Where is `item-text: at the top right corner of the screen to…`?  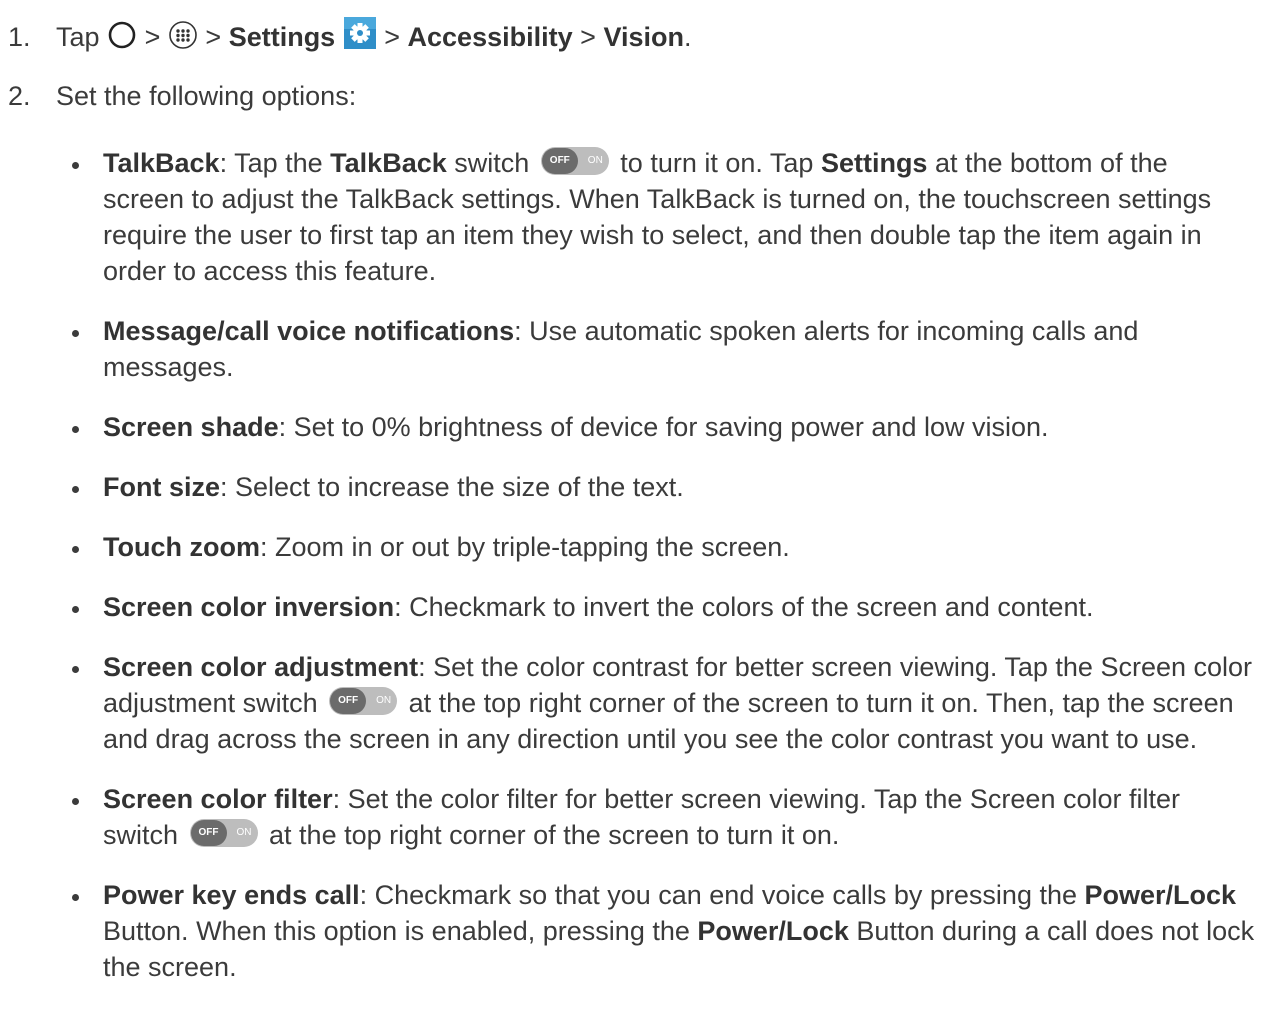 item-text: at the top right corner of the screen to… is located at coordinates (550, 835).